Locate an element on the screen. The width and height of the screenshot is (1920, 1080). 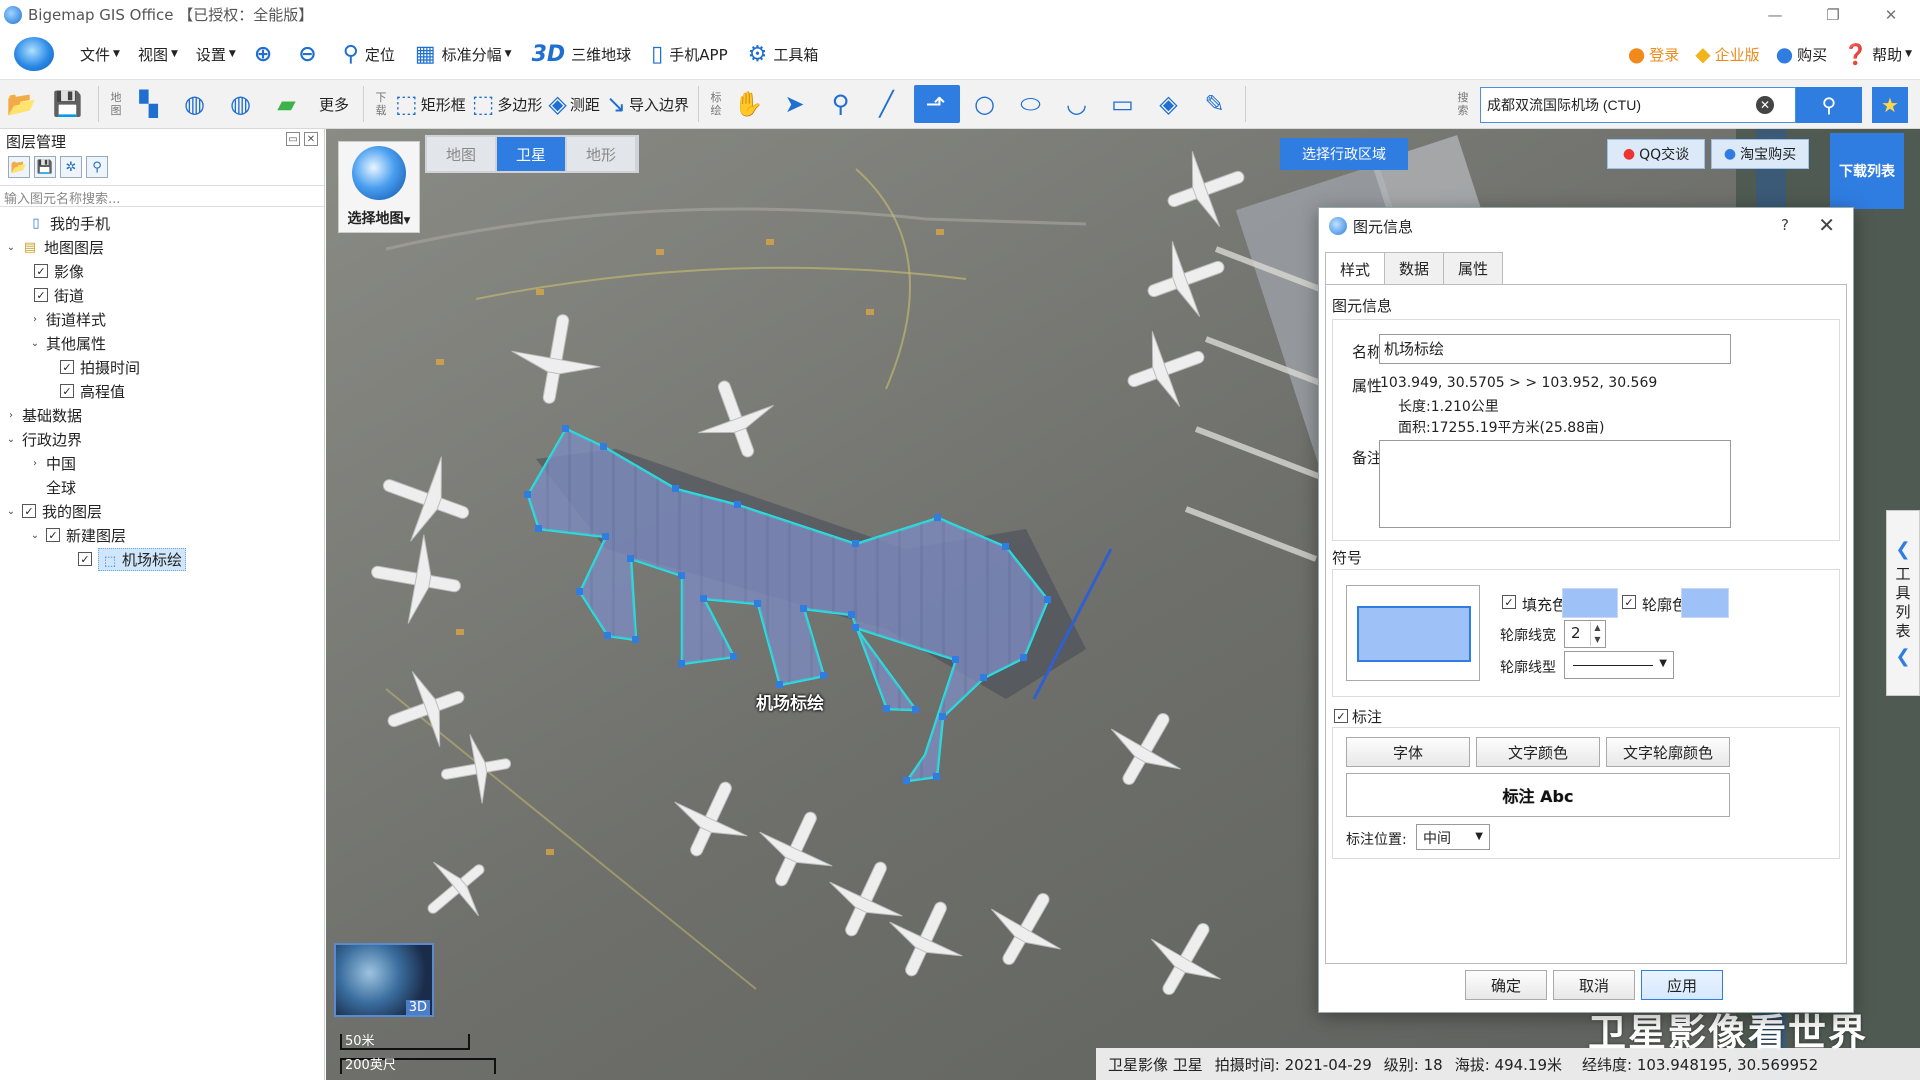
mobile-app-button: ▯ 手机APP is located at coordinates (689, 54).